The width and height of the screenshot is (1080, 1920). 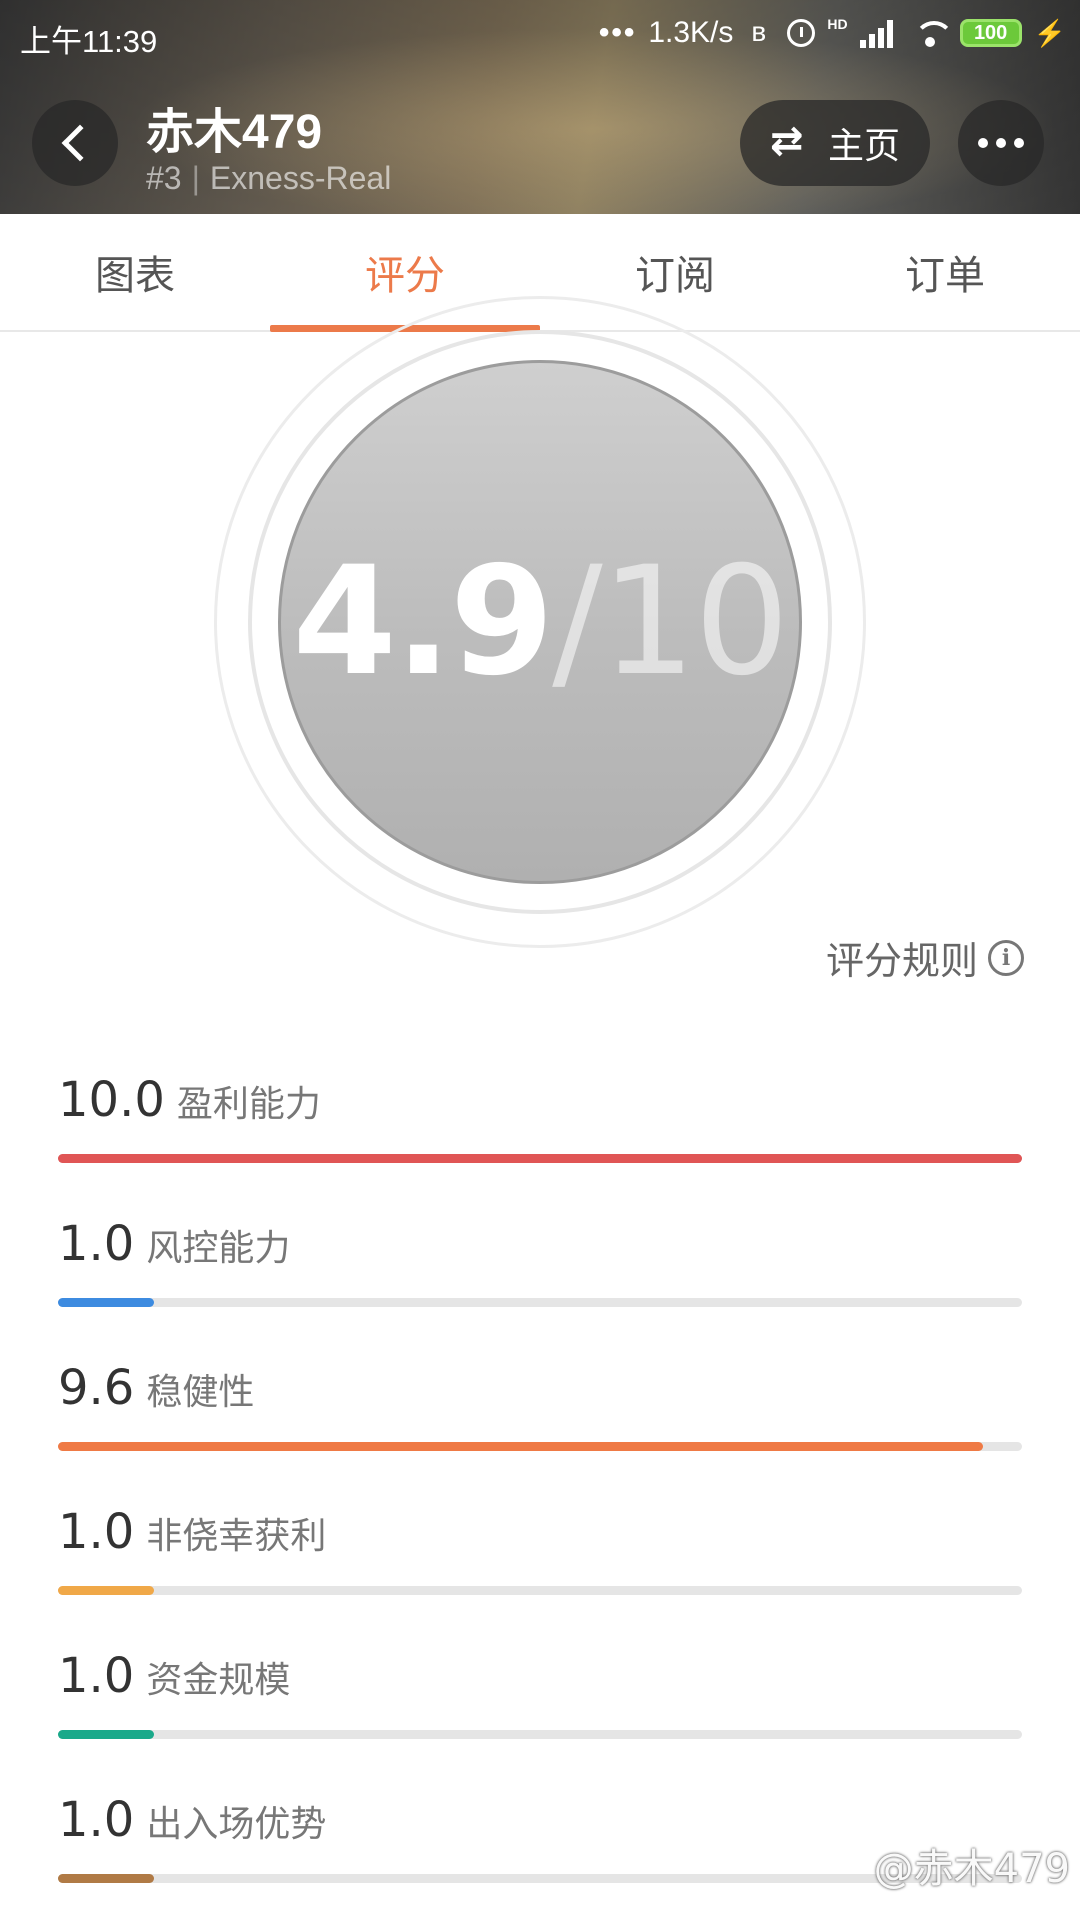 I want to click on score-value: 4.9, so click(x=423, y=622).